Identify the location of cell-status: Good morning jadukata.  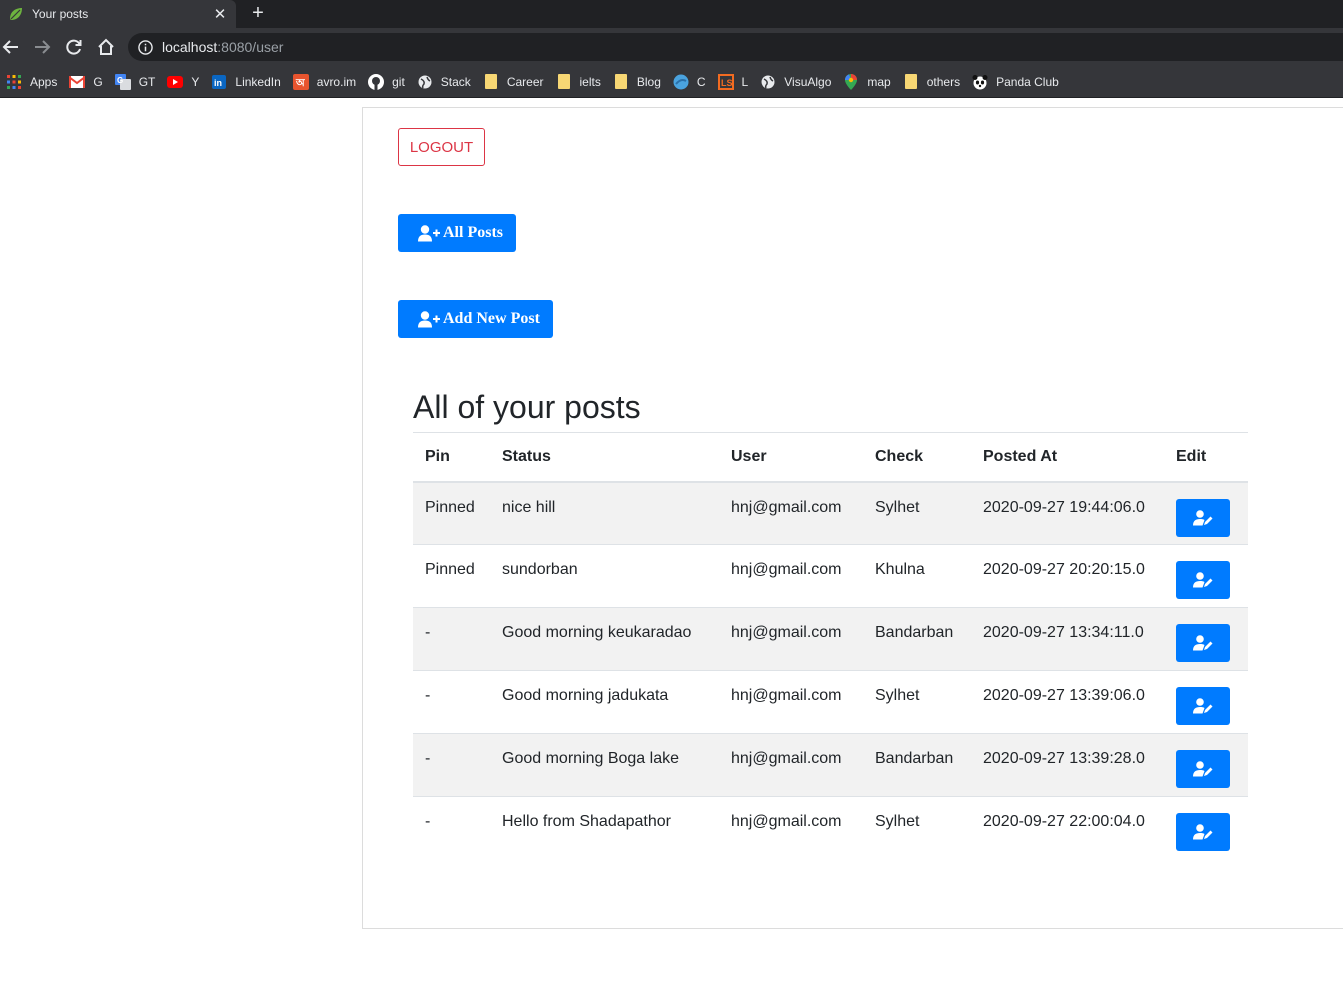
(604, 702).